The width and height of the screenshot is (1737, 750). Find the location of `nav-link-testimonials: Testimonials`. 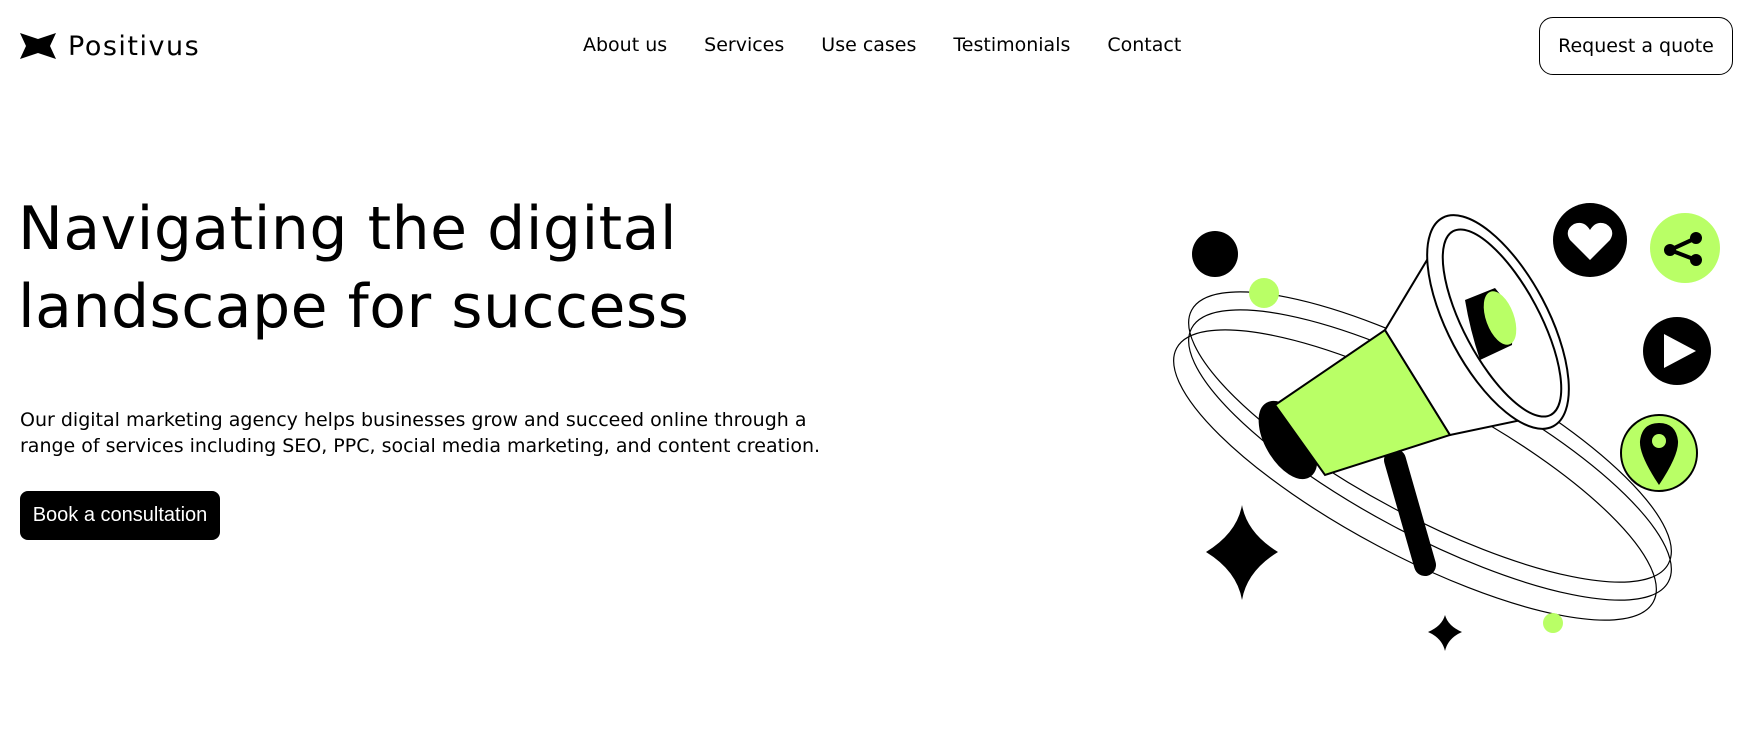

nav-link-testimonials: Testimonials is located at coordinates (1011, 45).